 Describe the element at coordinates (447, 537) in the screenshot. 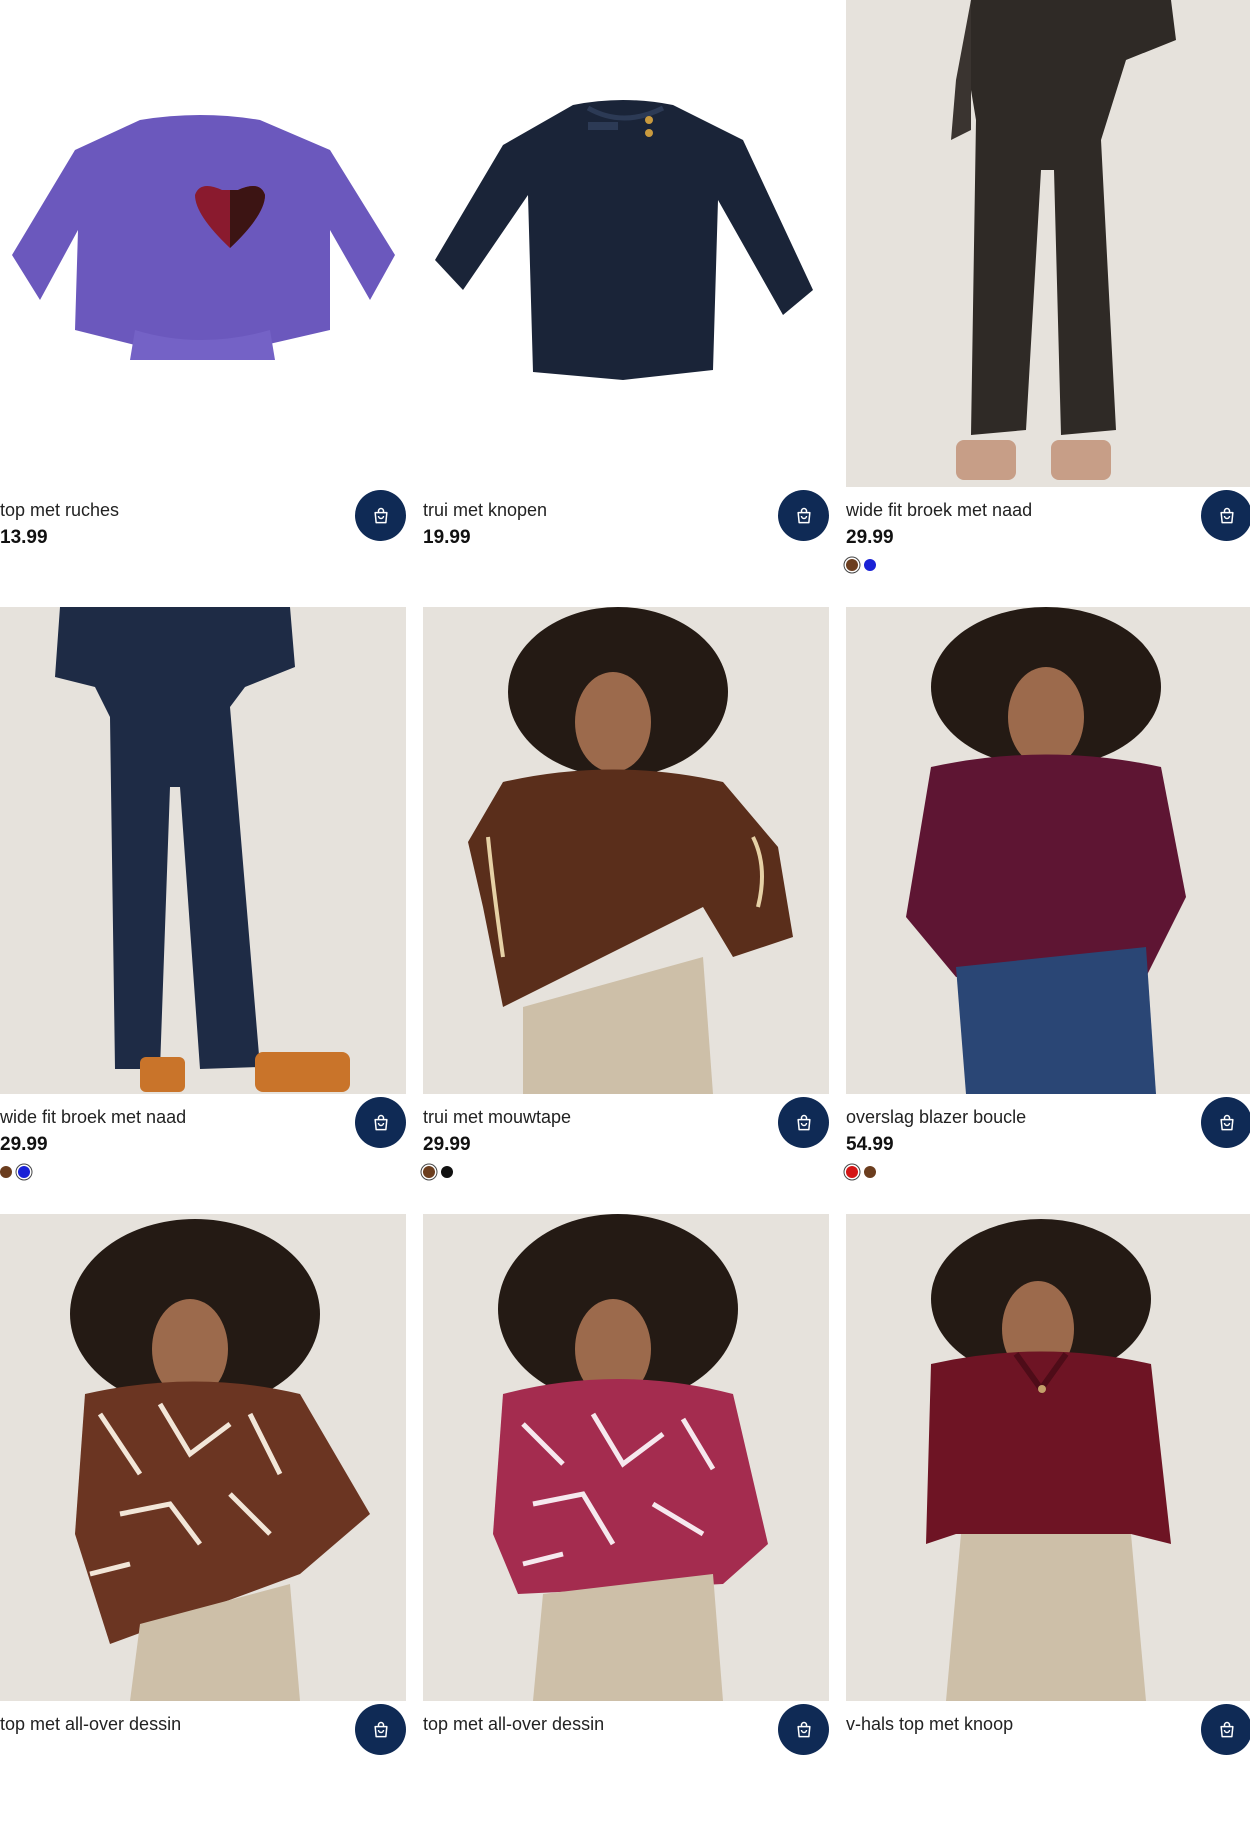

I see `product-price: 19.99` at that location.